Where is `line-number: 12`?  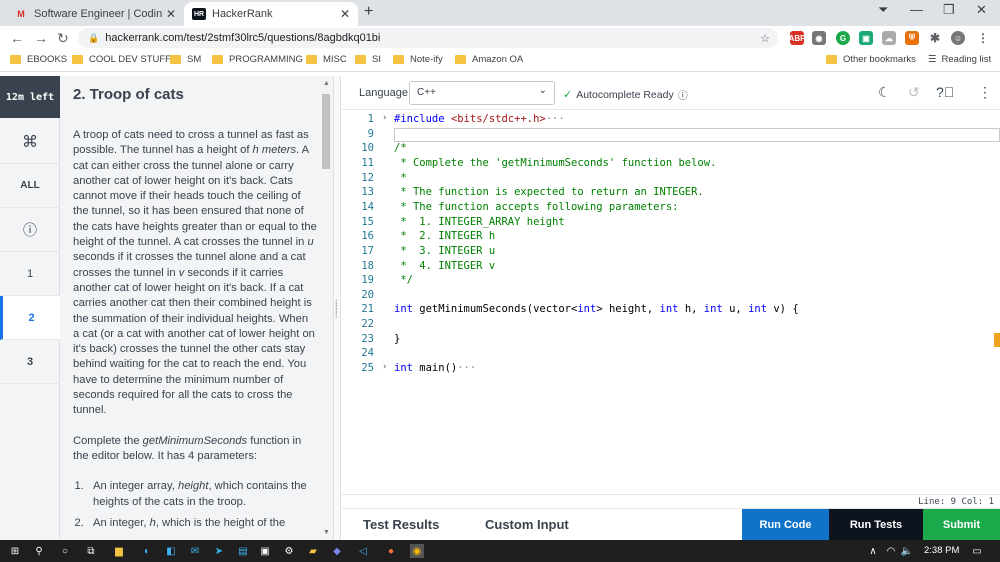
line-number: 12 is located at coordinates (367, 177).